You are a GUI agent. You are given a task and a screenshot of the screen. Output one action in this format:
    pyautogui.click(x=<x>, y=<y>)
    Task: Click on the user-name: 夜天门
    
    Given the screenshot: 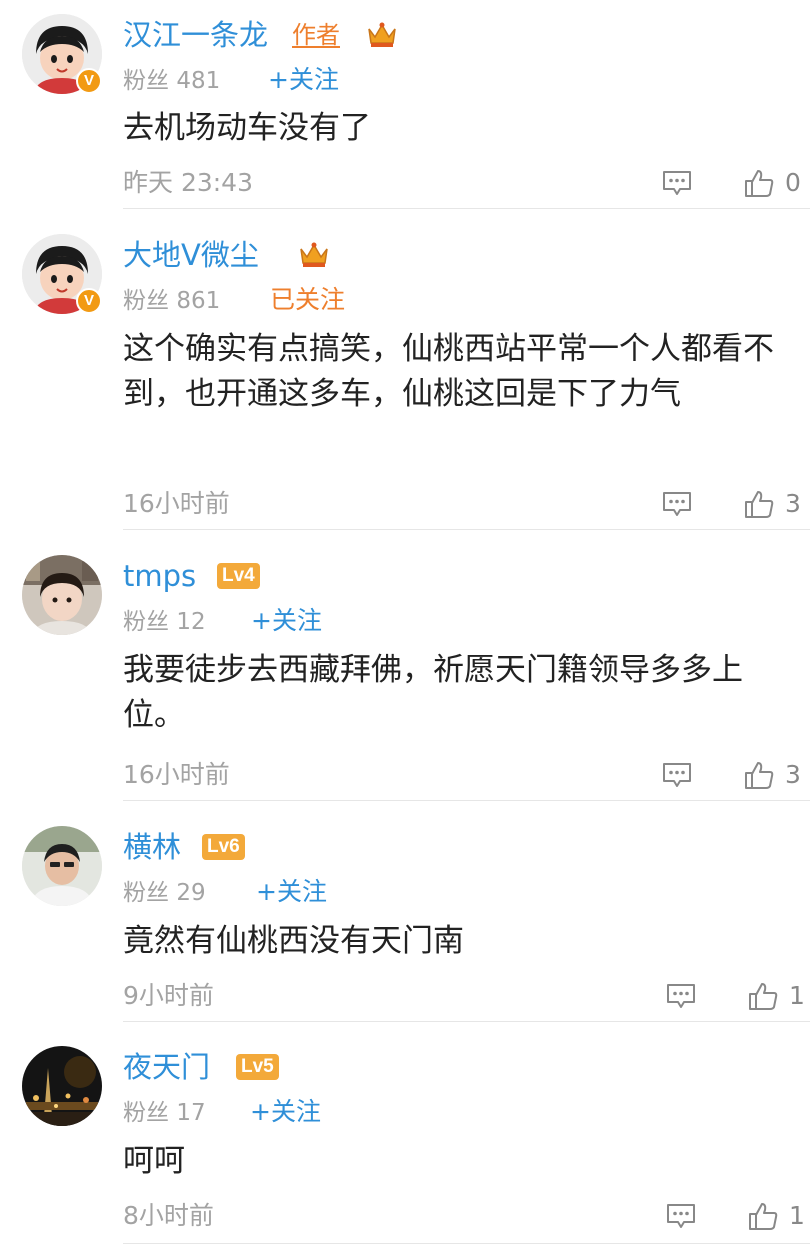 What is the action you would take?
    pyautogui.click(x=166, y=1067)
    